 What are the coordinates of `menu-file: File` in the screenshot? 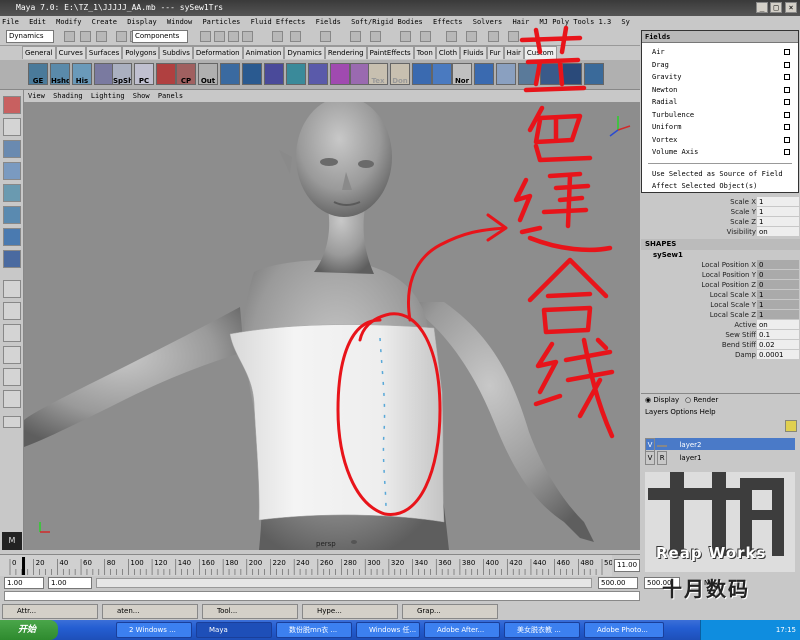 It's located at (10, 22).